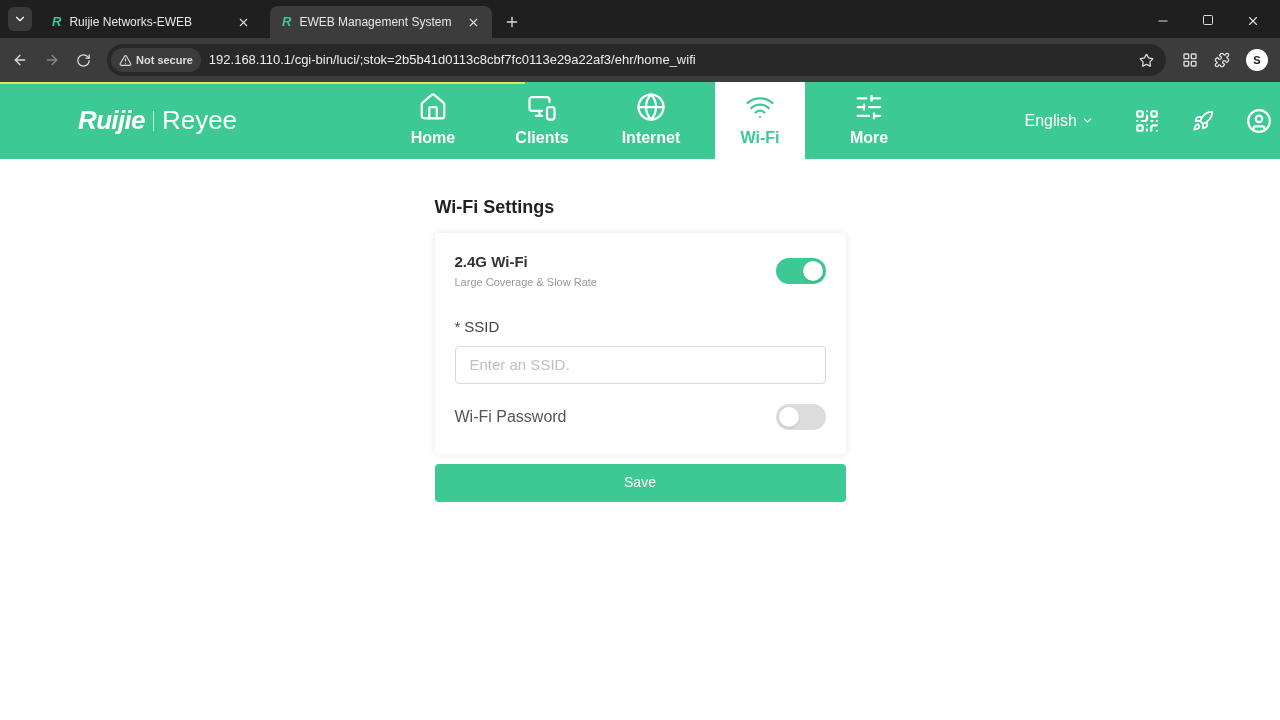 The image size is (1280, 720). What do you see at coordinates (640, 482) in the screenshot?
I see `save-button: Save` at bounding box center [640, 482].